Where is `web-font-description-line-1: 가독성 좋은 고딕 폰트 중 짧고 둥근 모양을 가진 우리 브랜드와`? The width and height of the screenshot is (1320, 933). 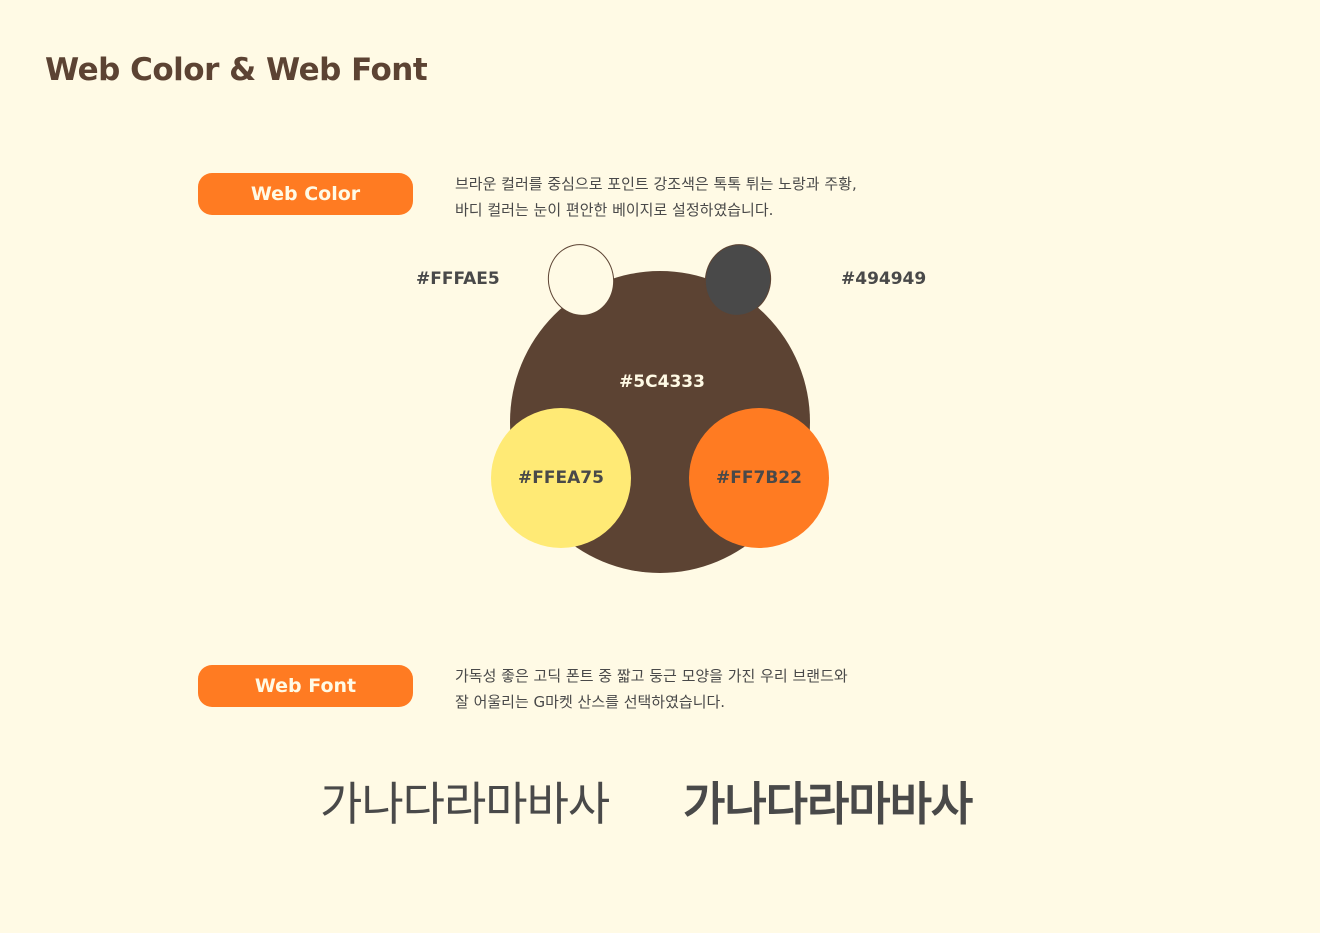 web-font-description-line-1: 가독성 좋은 고딕 폰트 중 짧고 둥근 모양을 가진 우리 브랜드와 is located at coordinates (651, 676).